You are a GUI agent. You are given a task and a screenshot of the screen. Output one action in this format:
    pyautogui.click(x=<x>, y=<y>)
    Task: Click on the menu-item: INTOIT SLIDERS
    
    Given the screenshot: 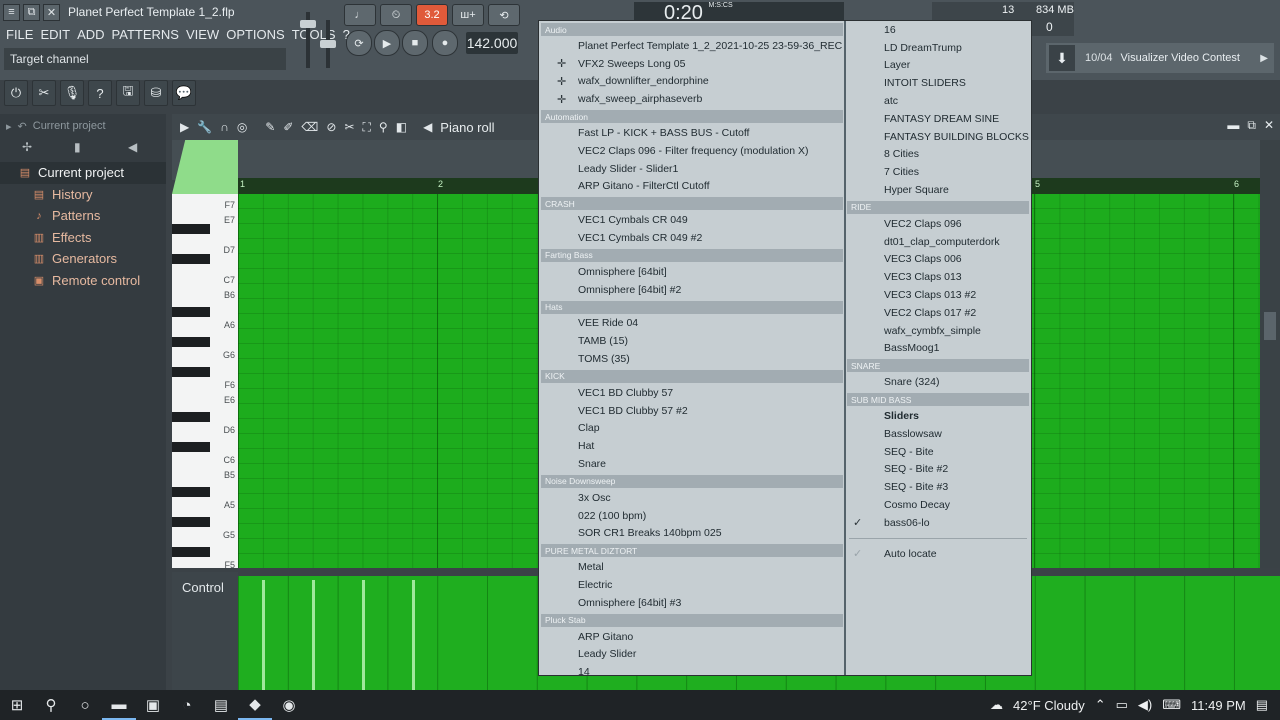 What is the action you would take?
    pyautogui.click(x=938, y=83)
    